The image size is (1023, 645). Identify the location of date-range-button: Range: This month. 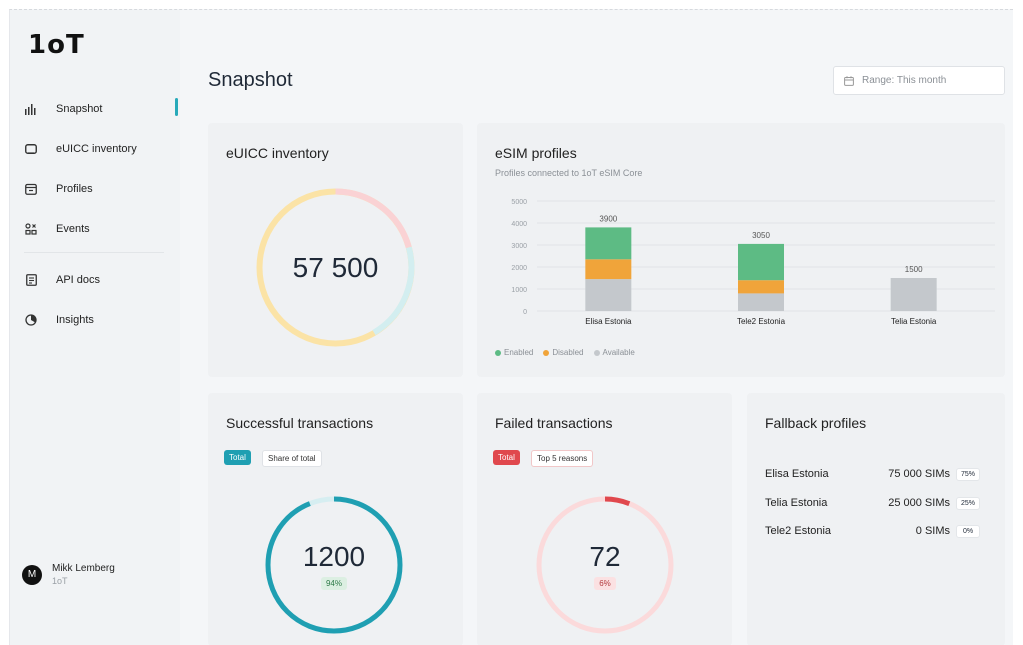
(919, 80).